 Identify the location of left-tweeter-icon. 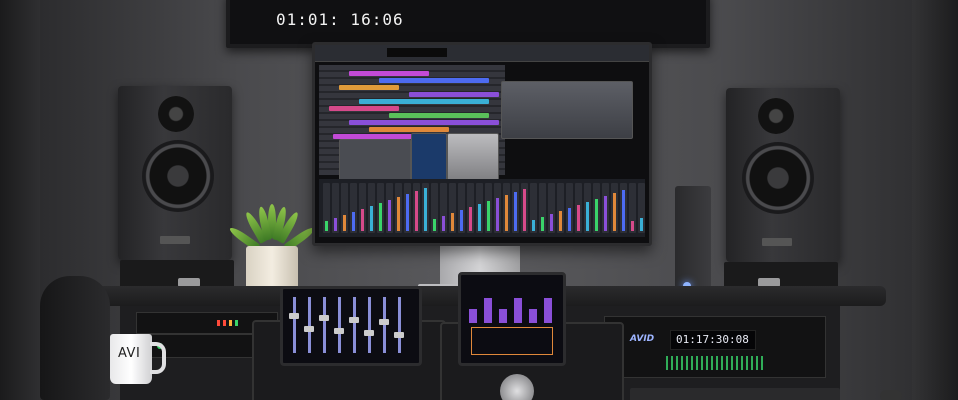
(176, 114).